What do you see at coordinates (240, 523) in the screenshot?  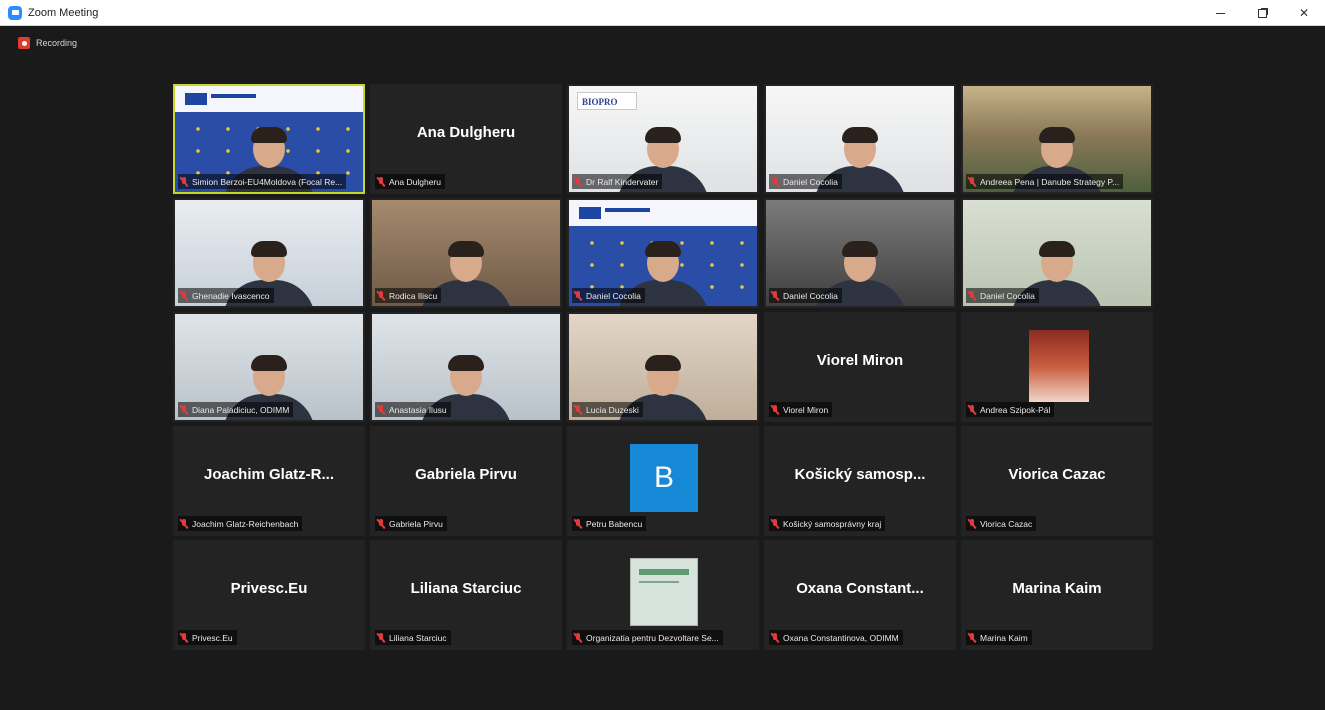 I see `participant-name-label: Joachim Glatz-Reichenbach` at bounding box center [240, 523].